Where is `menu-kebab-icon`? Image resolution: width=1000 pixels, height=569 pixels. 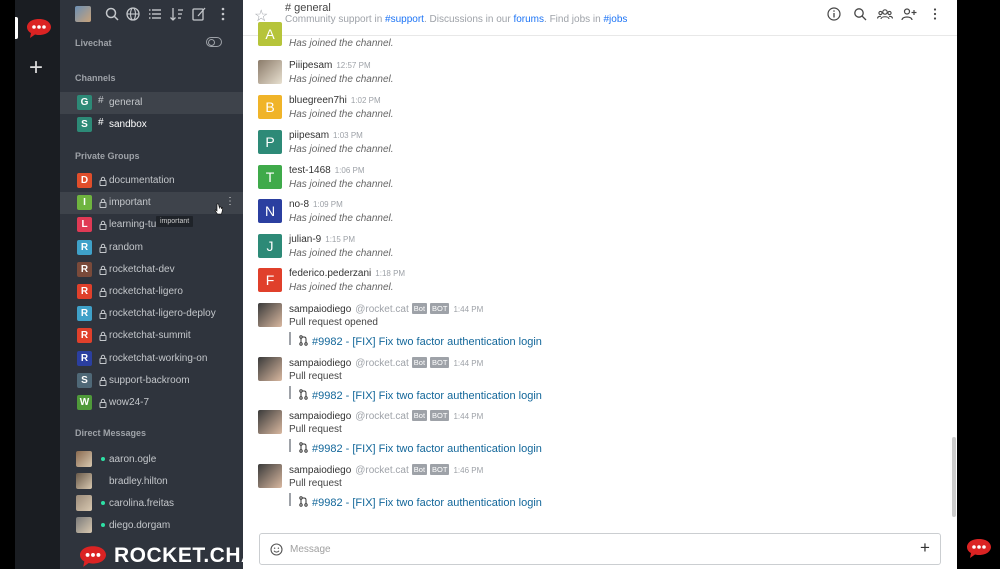 menu-kebab-icon is located at coordinates (223, 14).